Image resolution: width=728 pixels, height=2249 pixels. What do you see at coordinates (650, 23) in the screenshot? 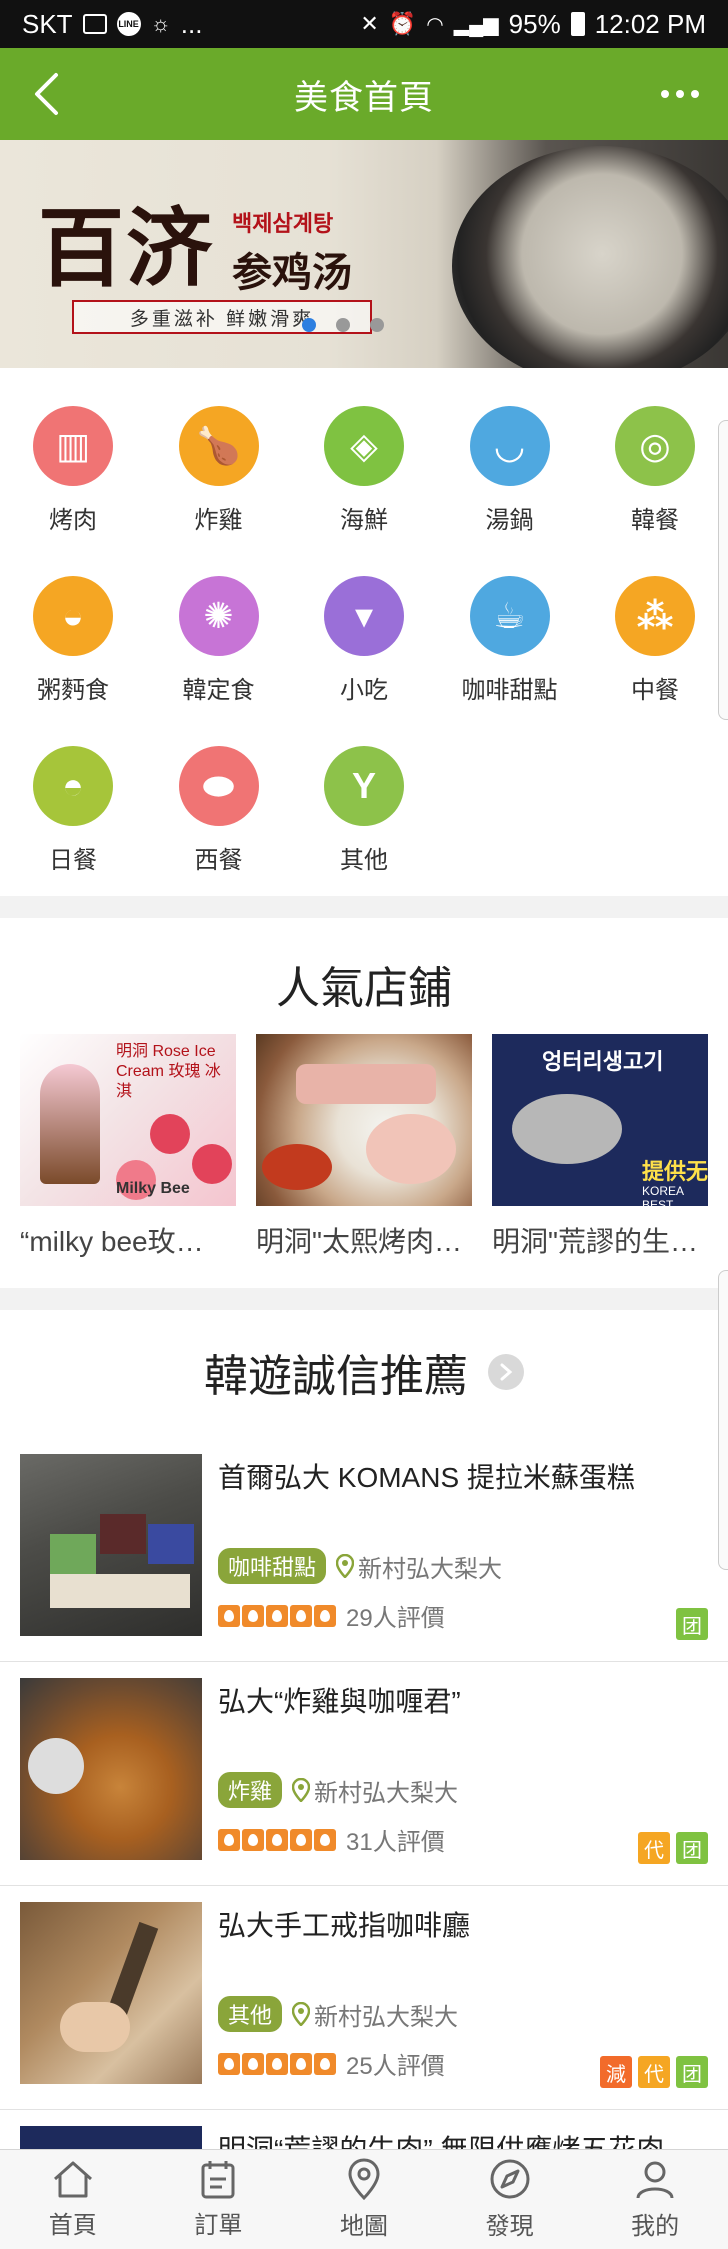
I see `clock: 12:02 PM` at bounding box center [650, 23].